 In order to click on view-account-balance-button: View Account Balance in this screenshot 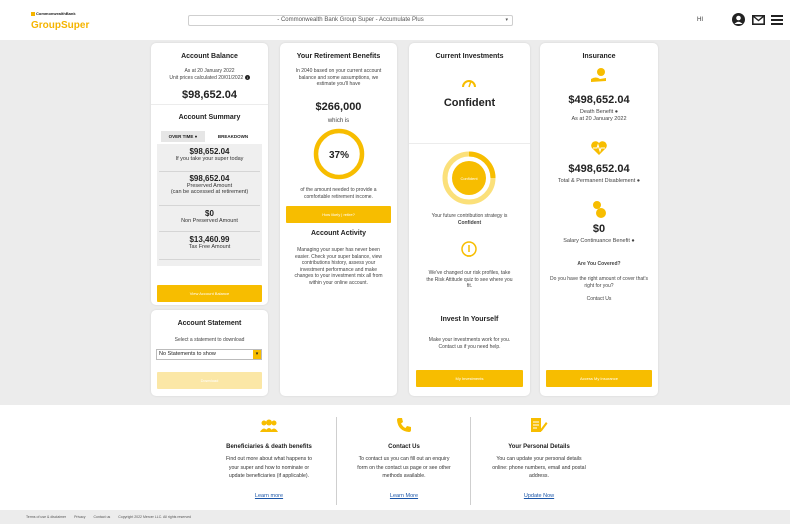, I will do `click(209, 293)`.